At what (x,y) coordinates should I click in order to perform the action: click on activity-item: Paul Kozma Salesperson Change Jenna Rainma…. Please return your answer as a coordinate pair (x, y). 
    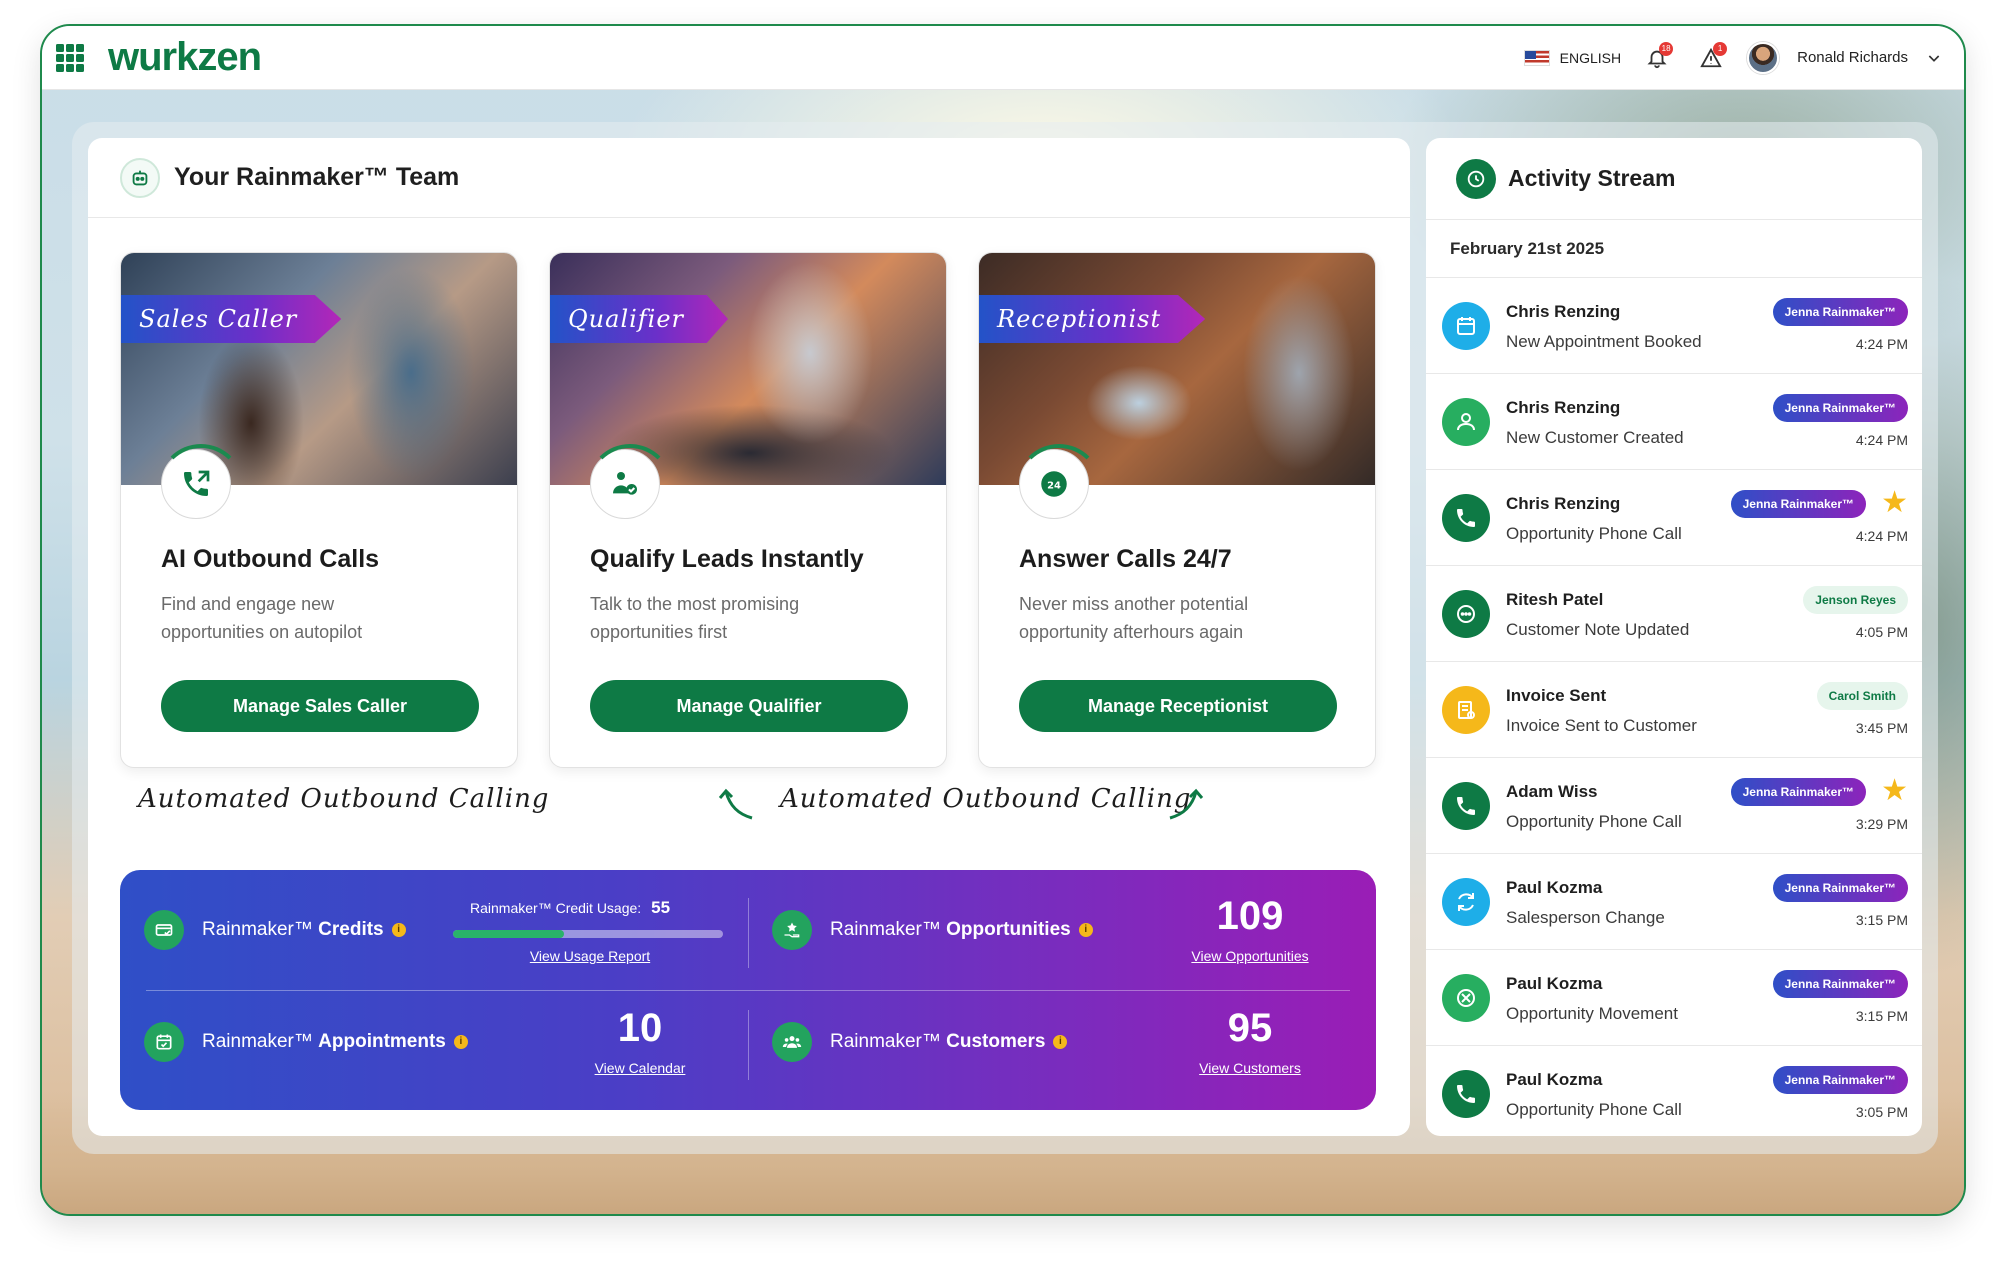
    Looking at the image, I should click on (1674, 902).